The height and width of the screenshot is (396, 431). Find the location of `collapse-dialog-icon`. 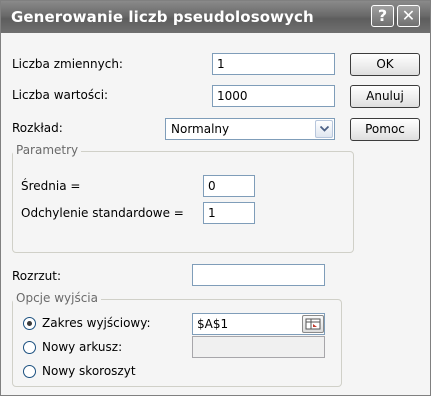

collapse-dialog-icon is located at coordinates (313, 324).